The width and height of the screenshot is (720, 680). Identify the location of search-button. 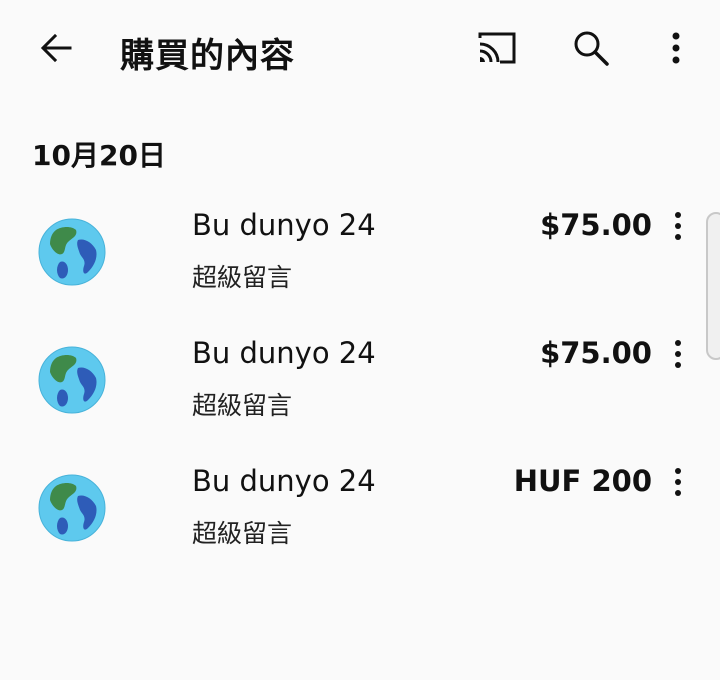
(591, 48).